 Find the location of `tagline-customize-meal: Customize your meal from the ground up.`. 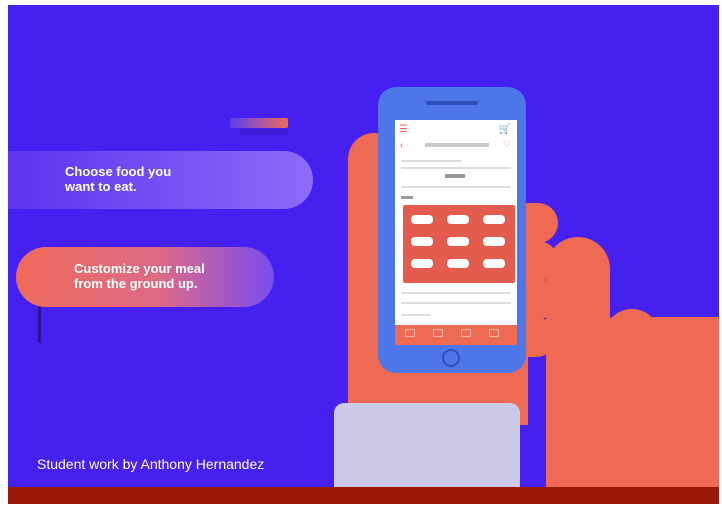

tagline-customize-meal: Customize your meal from the ground up. is located at coordinates (139, 276).